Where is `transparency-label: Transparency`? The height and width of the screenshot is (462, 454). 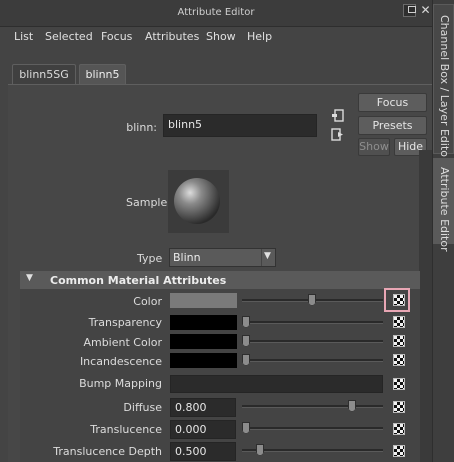
transparency-label: Transparency is located at coordinates (125, 322).